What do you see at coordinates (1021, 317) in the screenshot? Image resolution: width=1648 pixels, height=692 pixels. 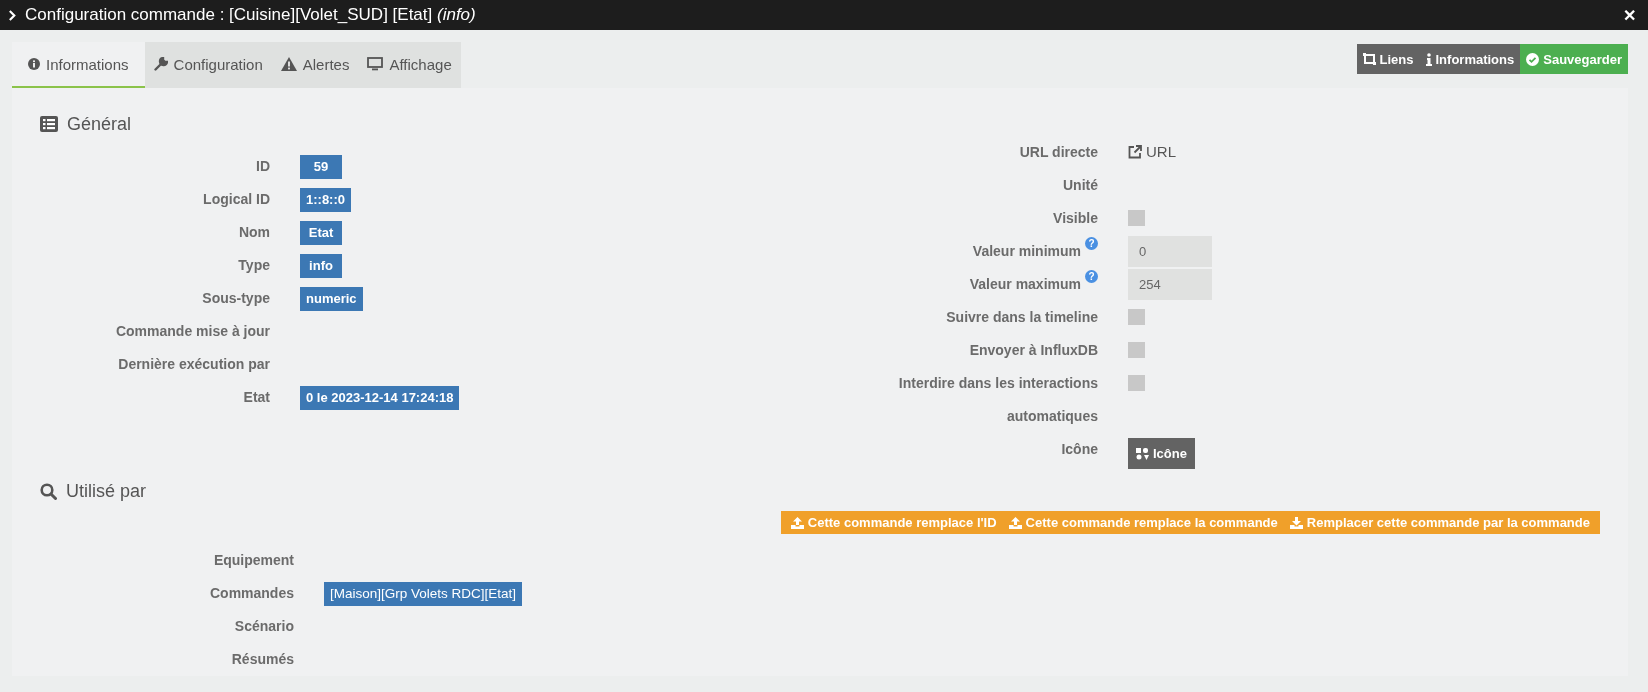 I see `field-label: Suivre dans la timeline` at bounding box center [1021, 317].